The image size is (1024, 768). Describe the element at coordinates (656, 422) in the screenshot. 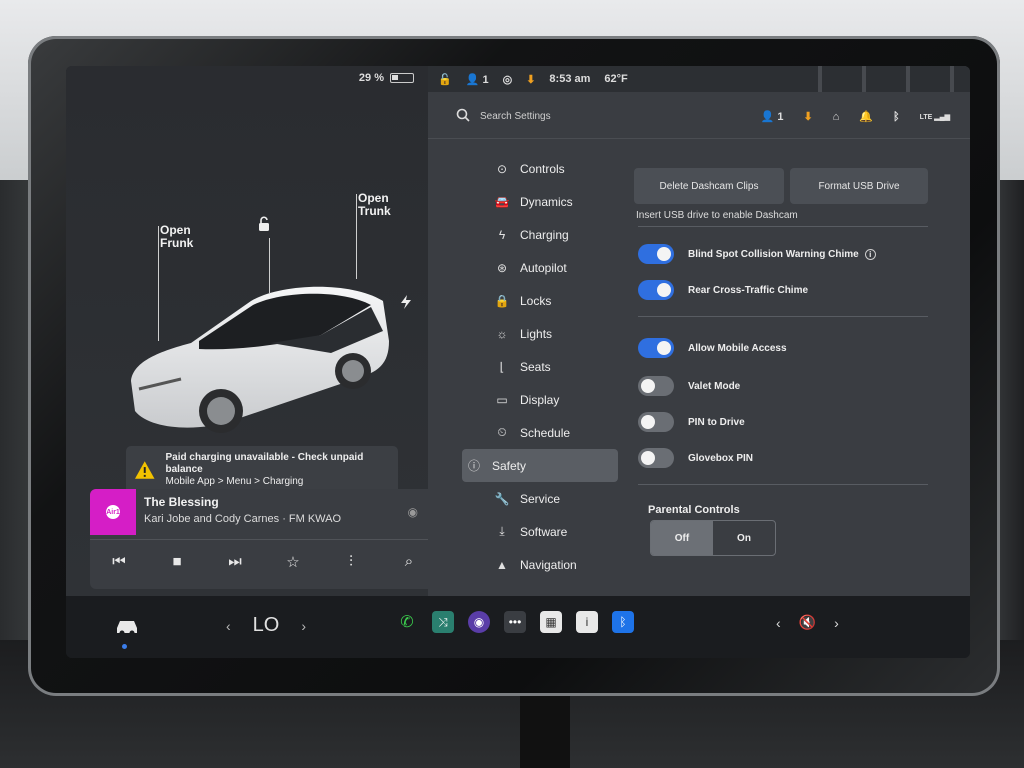

I see `pin-to-drive-toggle` at that location.